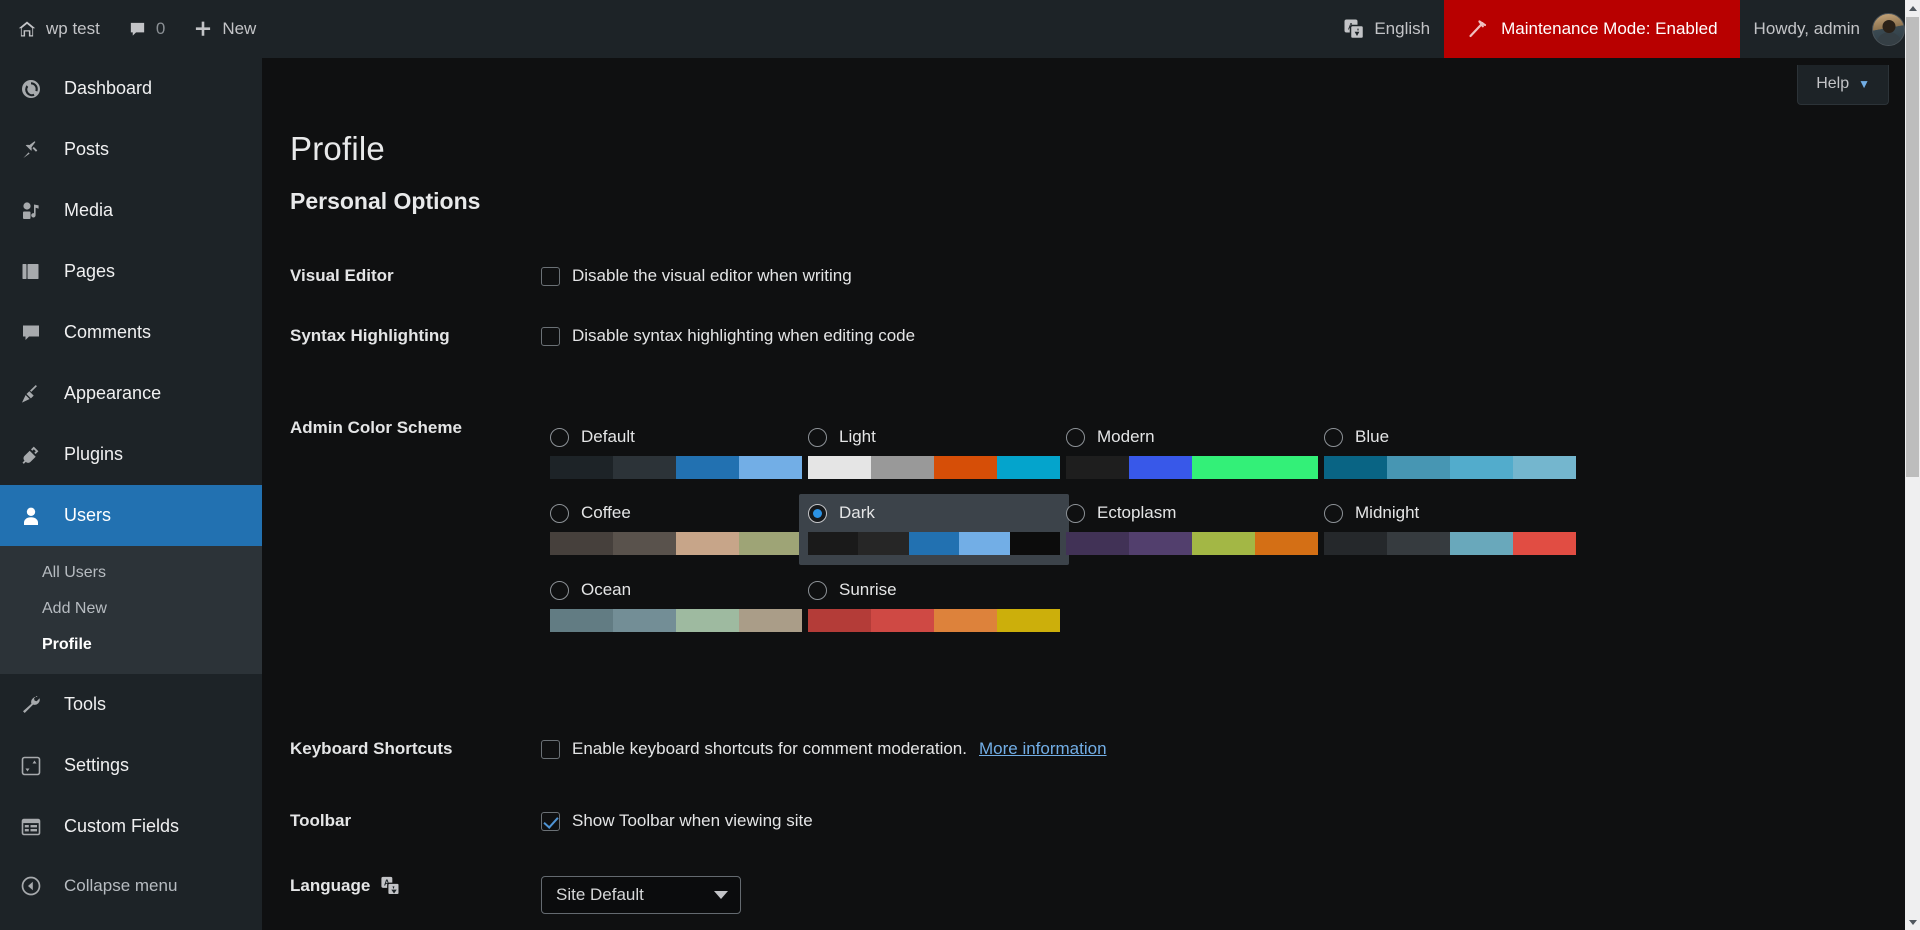 This screenshot has width=1920, height=930. Describe the element at coordinates (131, 765) in the screenshot. I see `sidebar-item-settings: Settings` at that location.